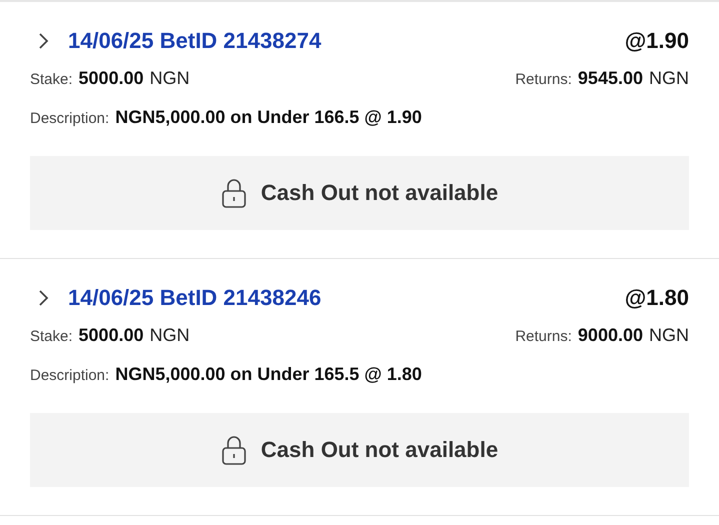  What do you see at coordinates (656, 41) in the screenshot?
I see `odds: @1.90` at bounding box center [656, 41].